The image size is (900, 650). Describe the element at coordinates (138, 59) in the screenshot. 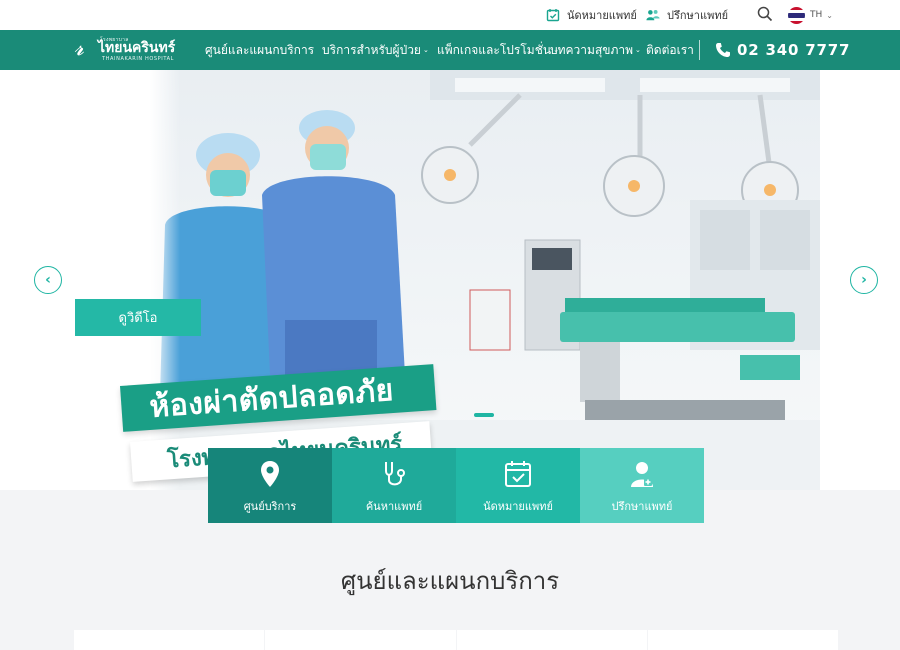

I see `logo-english-name: THAINAKARIN HOSPITAL` at that location.